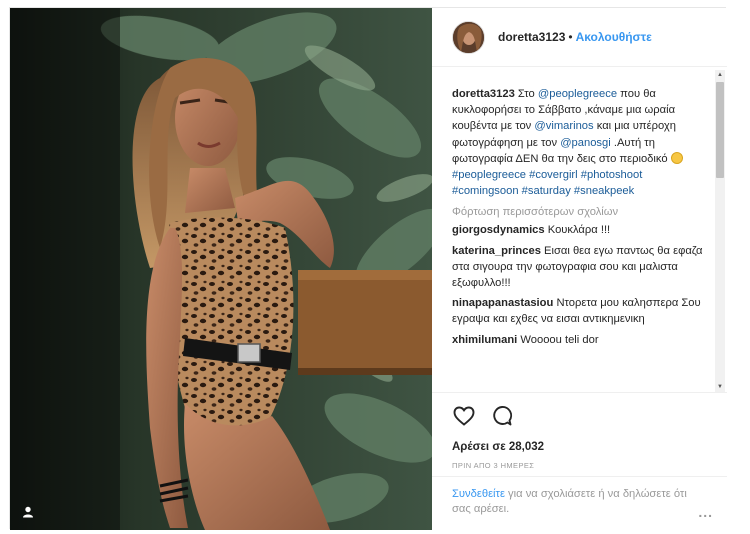 This screenshot has height=534, width=750. I want to click on hashtag-link: #peoplegreece, so click(489, 175).